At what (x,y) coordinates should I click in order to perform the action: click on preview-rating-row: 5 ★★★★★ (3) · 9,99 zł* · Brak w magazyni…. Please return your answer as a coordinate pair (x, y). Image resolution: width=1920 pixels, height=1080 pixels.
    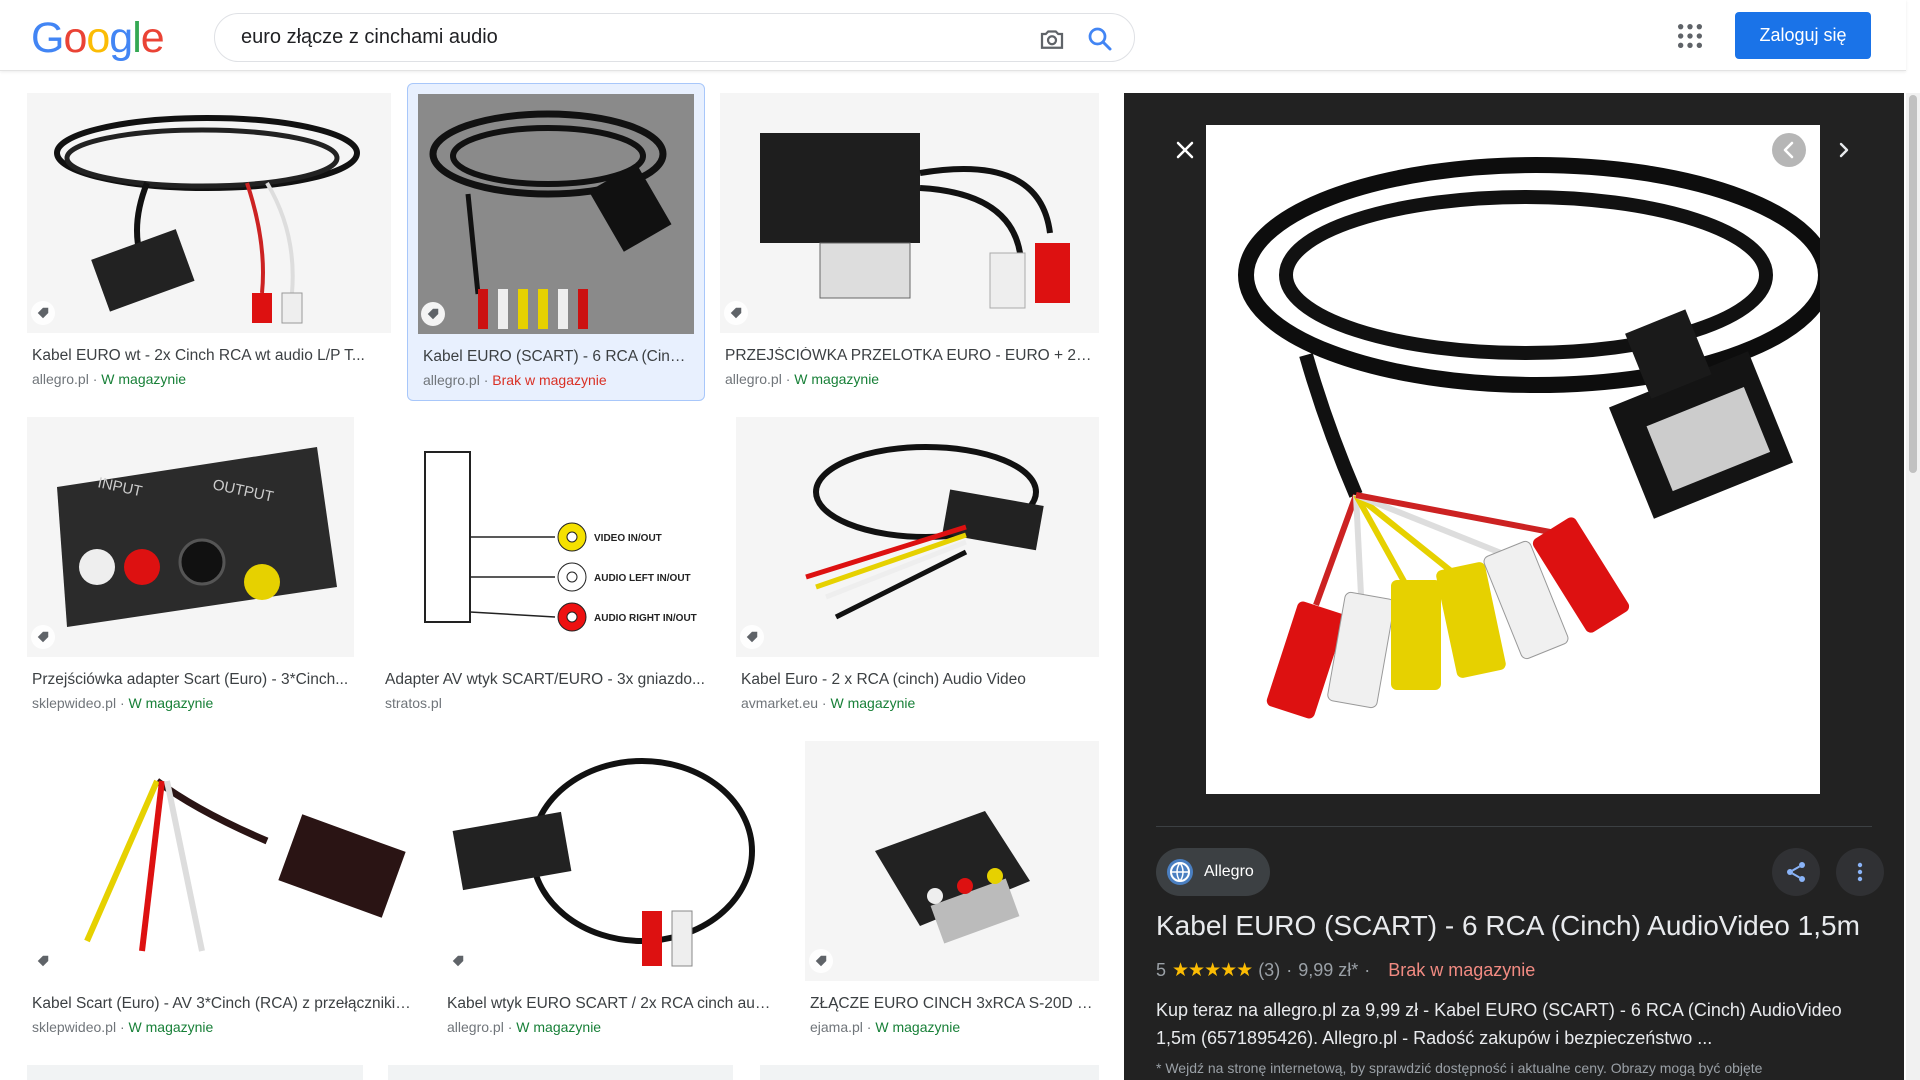
    Looking at the image, I should click on (1345, 970).